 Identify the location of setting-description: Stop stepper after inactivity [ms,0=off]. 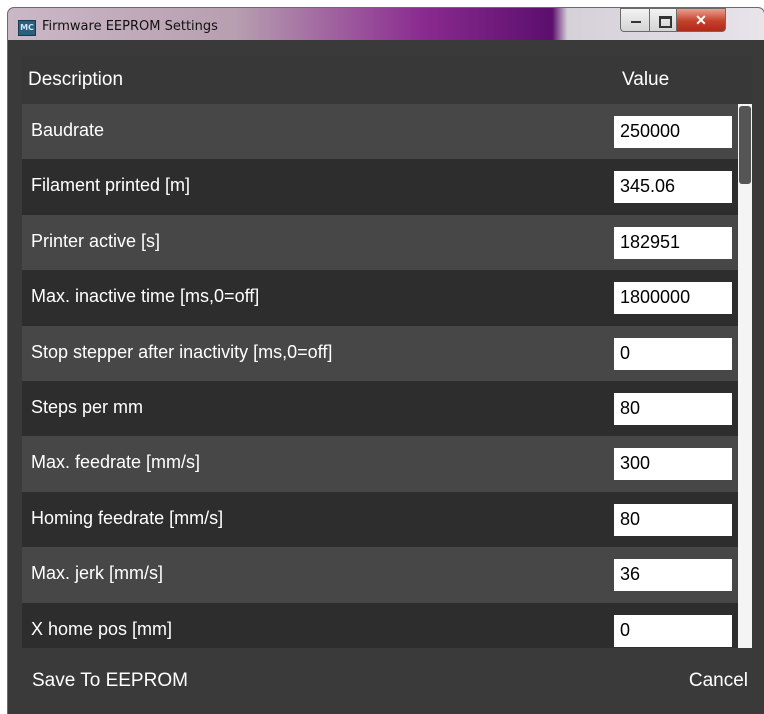
(182, 351).